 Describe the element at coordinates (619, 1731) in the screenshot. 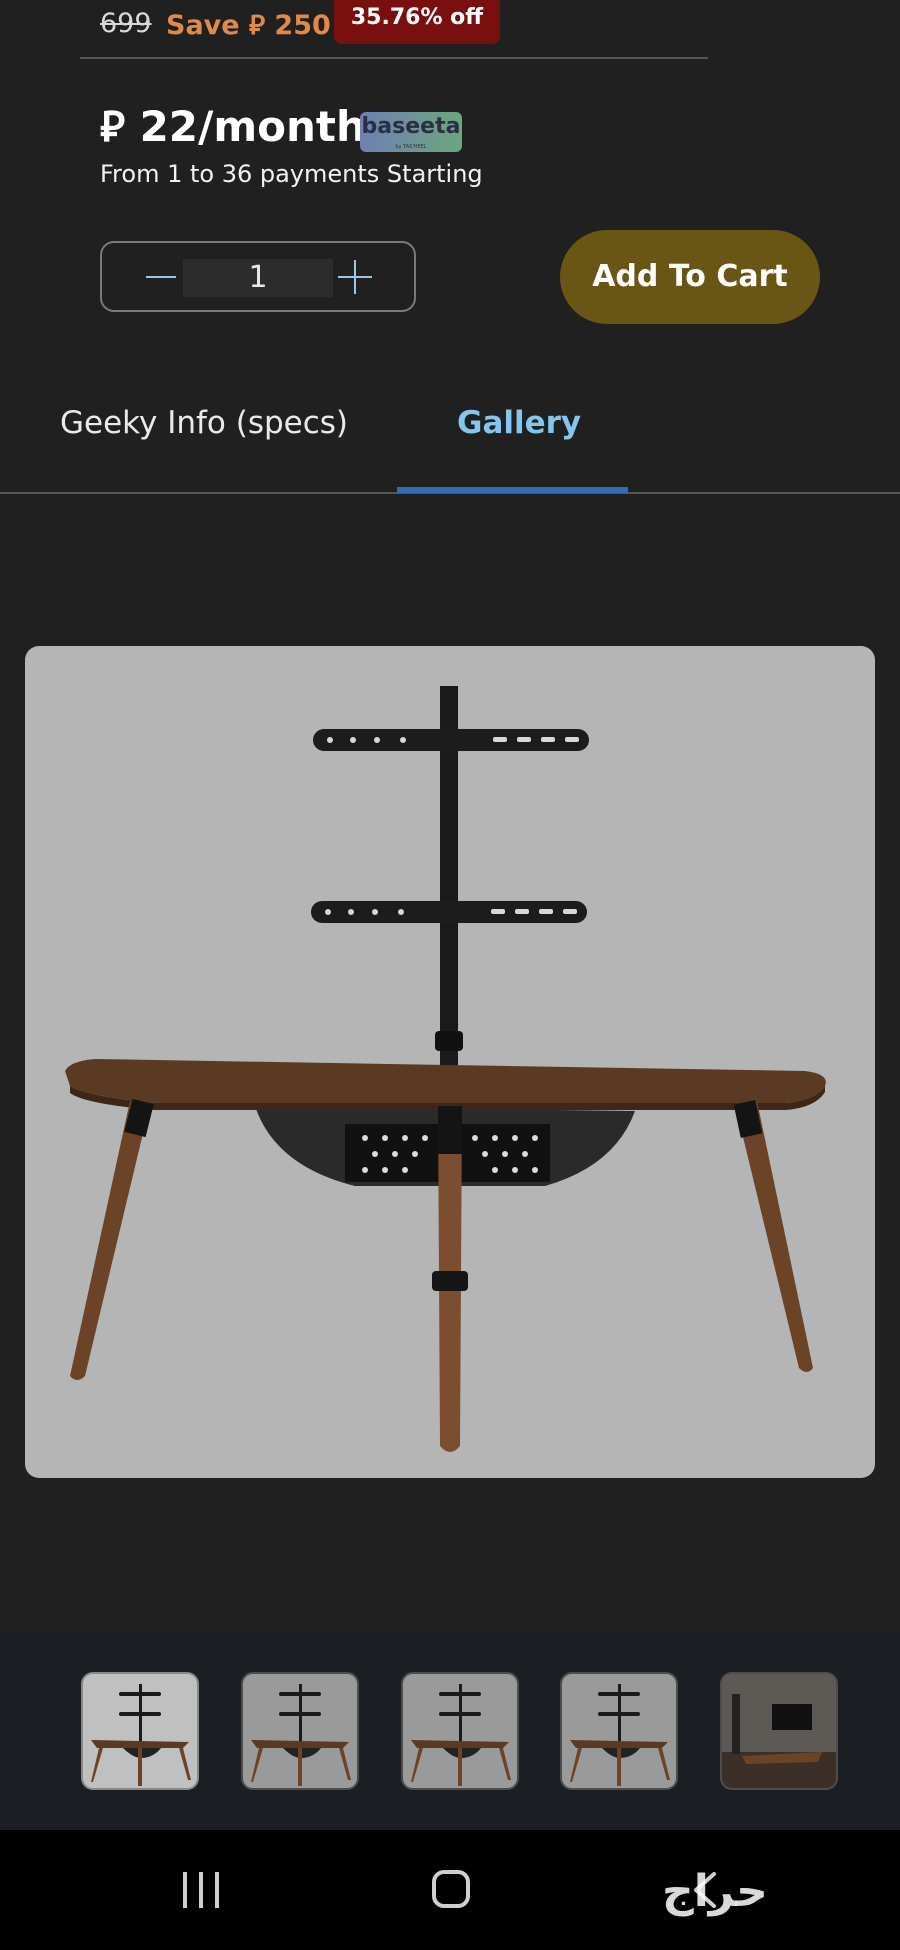

I see `gallery-thumbnail-tv-stand-side` at that location.